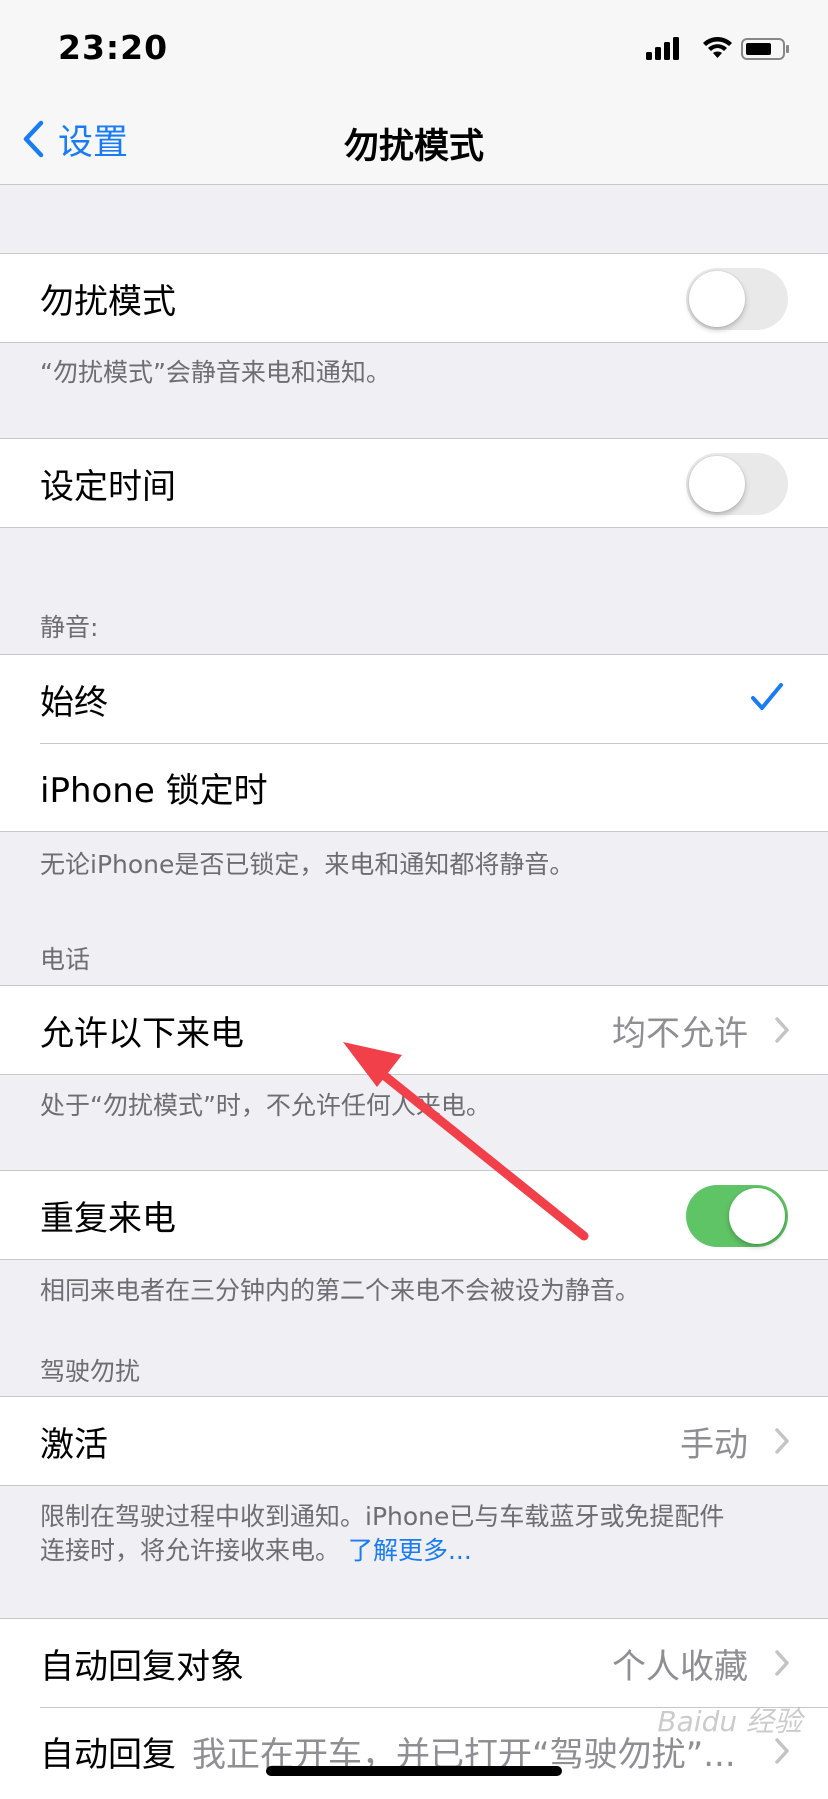  Describe the element at coordinates (765, 49) in the screenshot. I see `battery-icon` at that location.